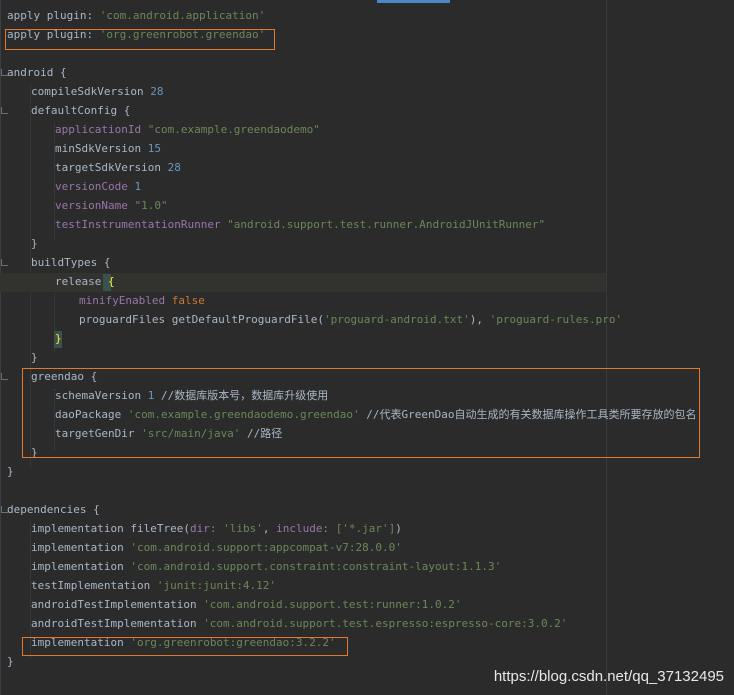 This screenshot has height=695, width=734. Describe the element at coordinates (140, 39) in the screenshot. I see `highlight-box-plugin` at that location.